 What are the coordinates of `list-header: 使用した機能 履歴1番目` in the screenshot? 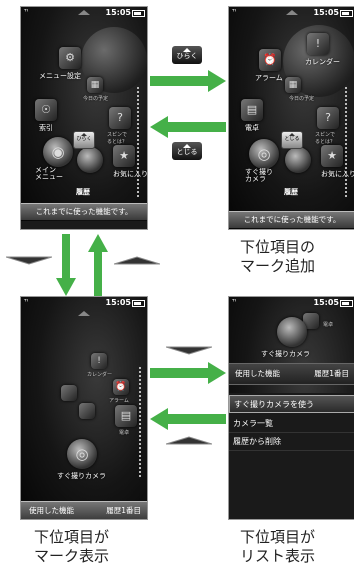 It's located at (291, 374).